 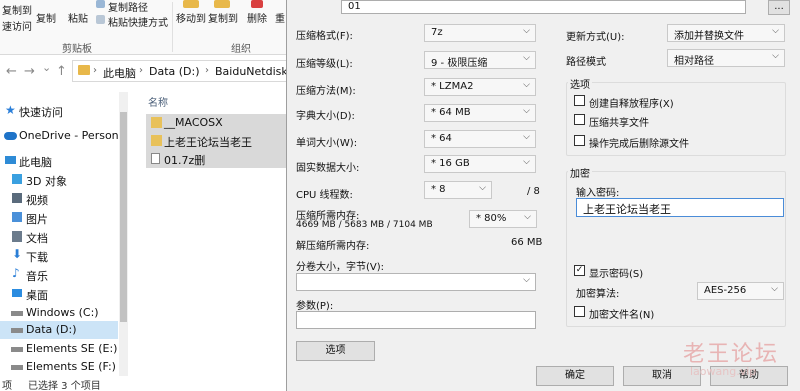 What do you see at coordinates (480, 139) in the screenshot?
I see `word-size-select: * 64 ⌵` at bounding box center [480, 139].